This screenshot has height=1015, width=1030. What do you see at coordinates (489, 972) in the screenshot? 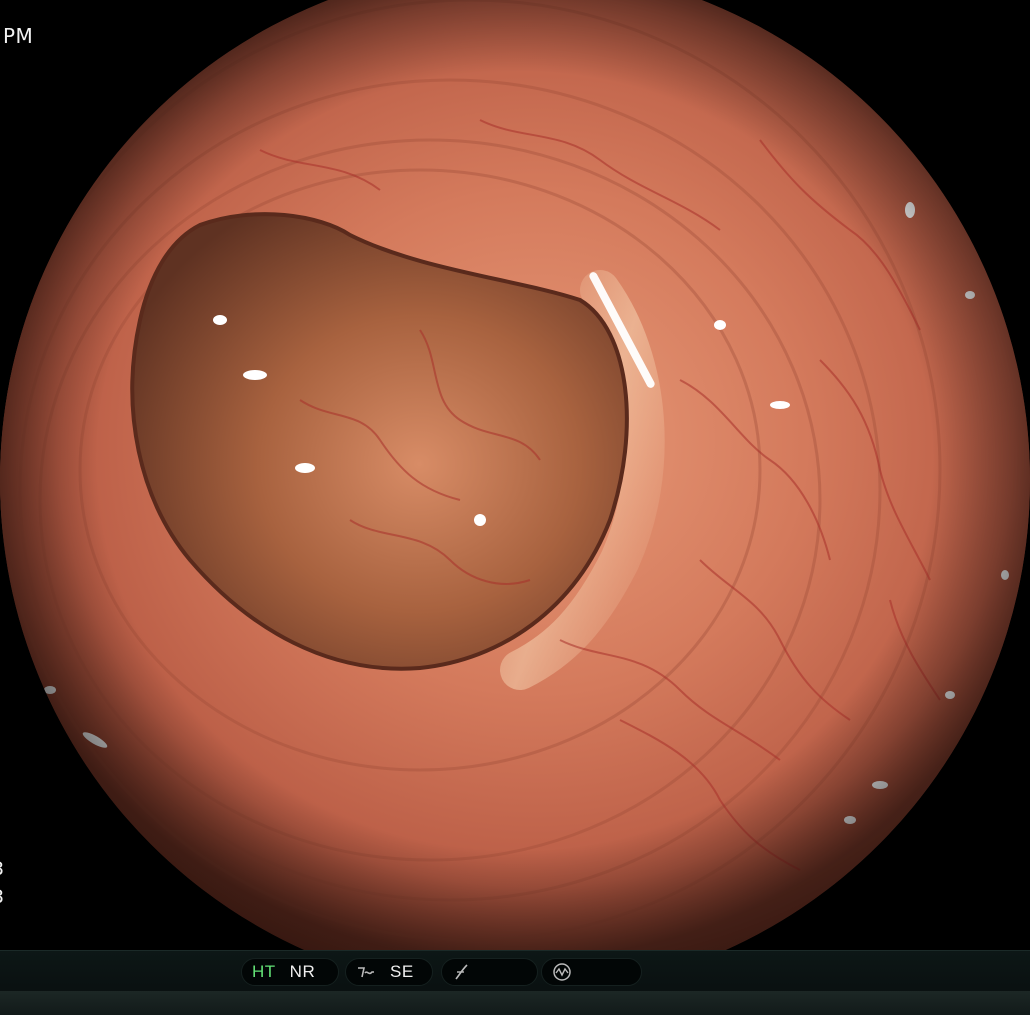
I see `contrast-pill` at bounding box center [489, 972].